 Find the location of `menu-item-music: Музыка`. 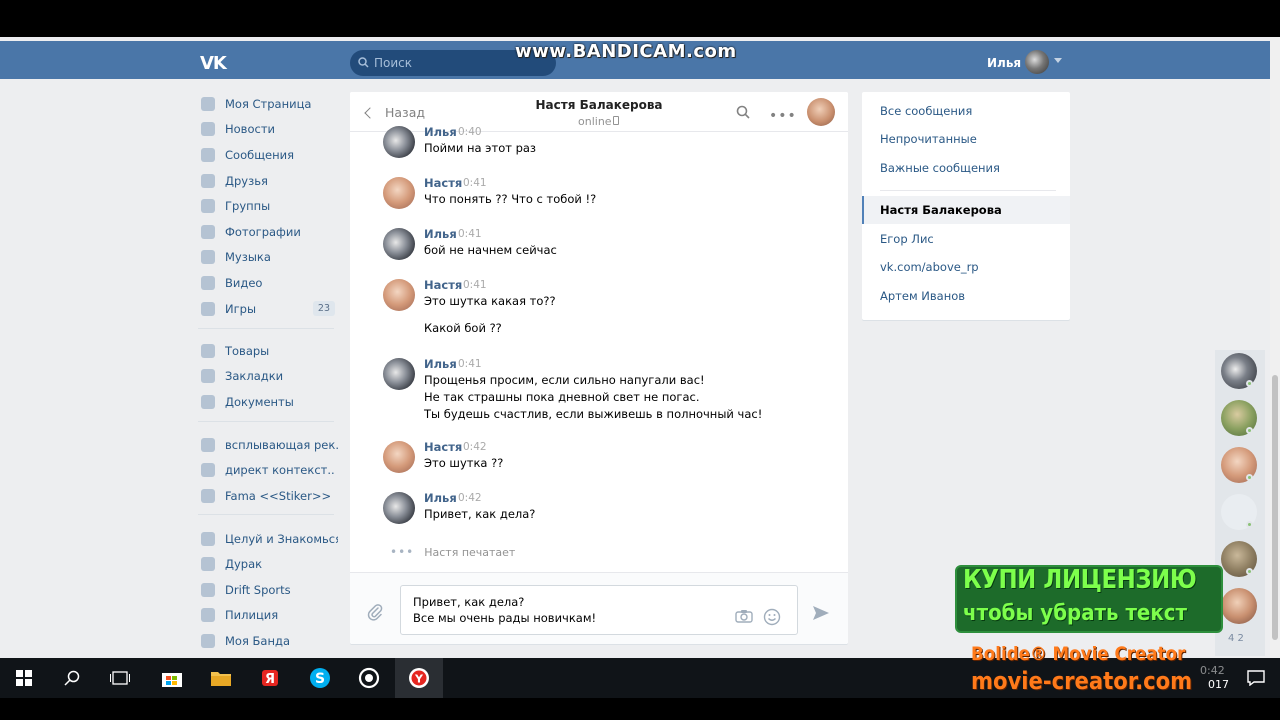

menu-item-music: Музыка is located at coordinates (268, 257).